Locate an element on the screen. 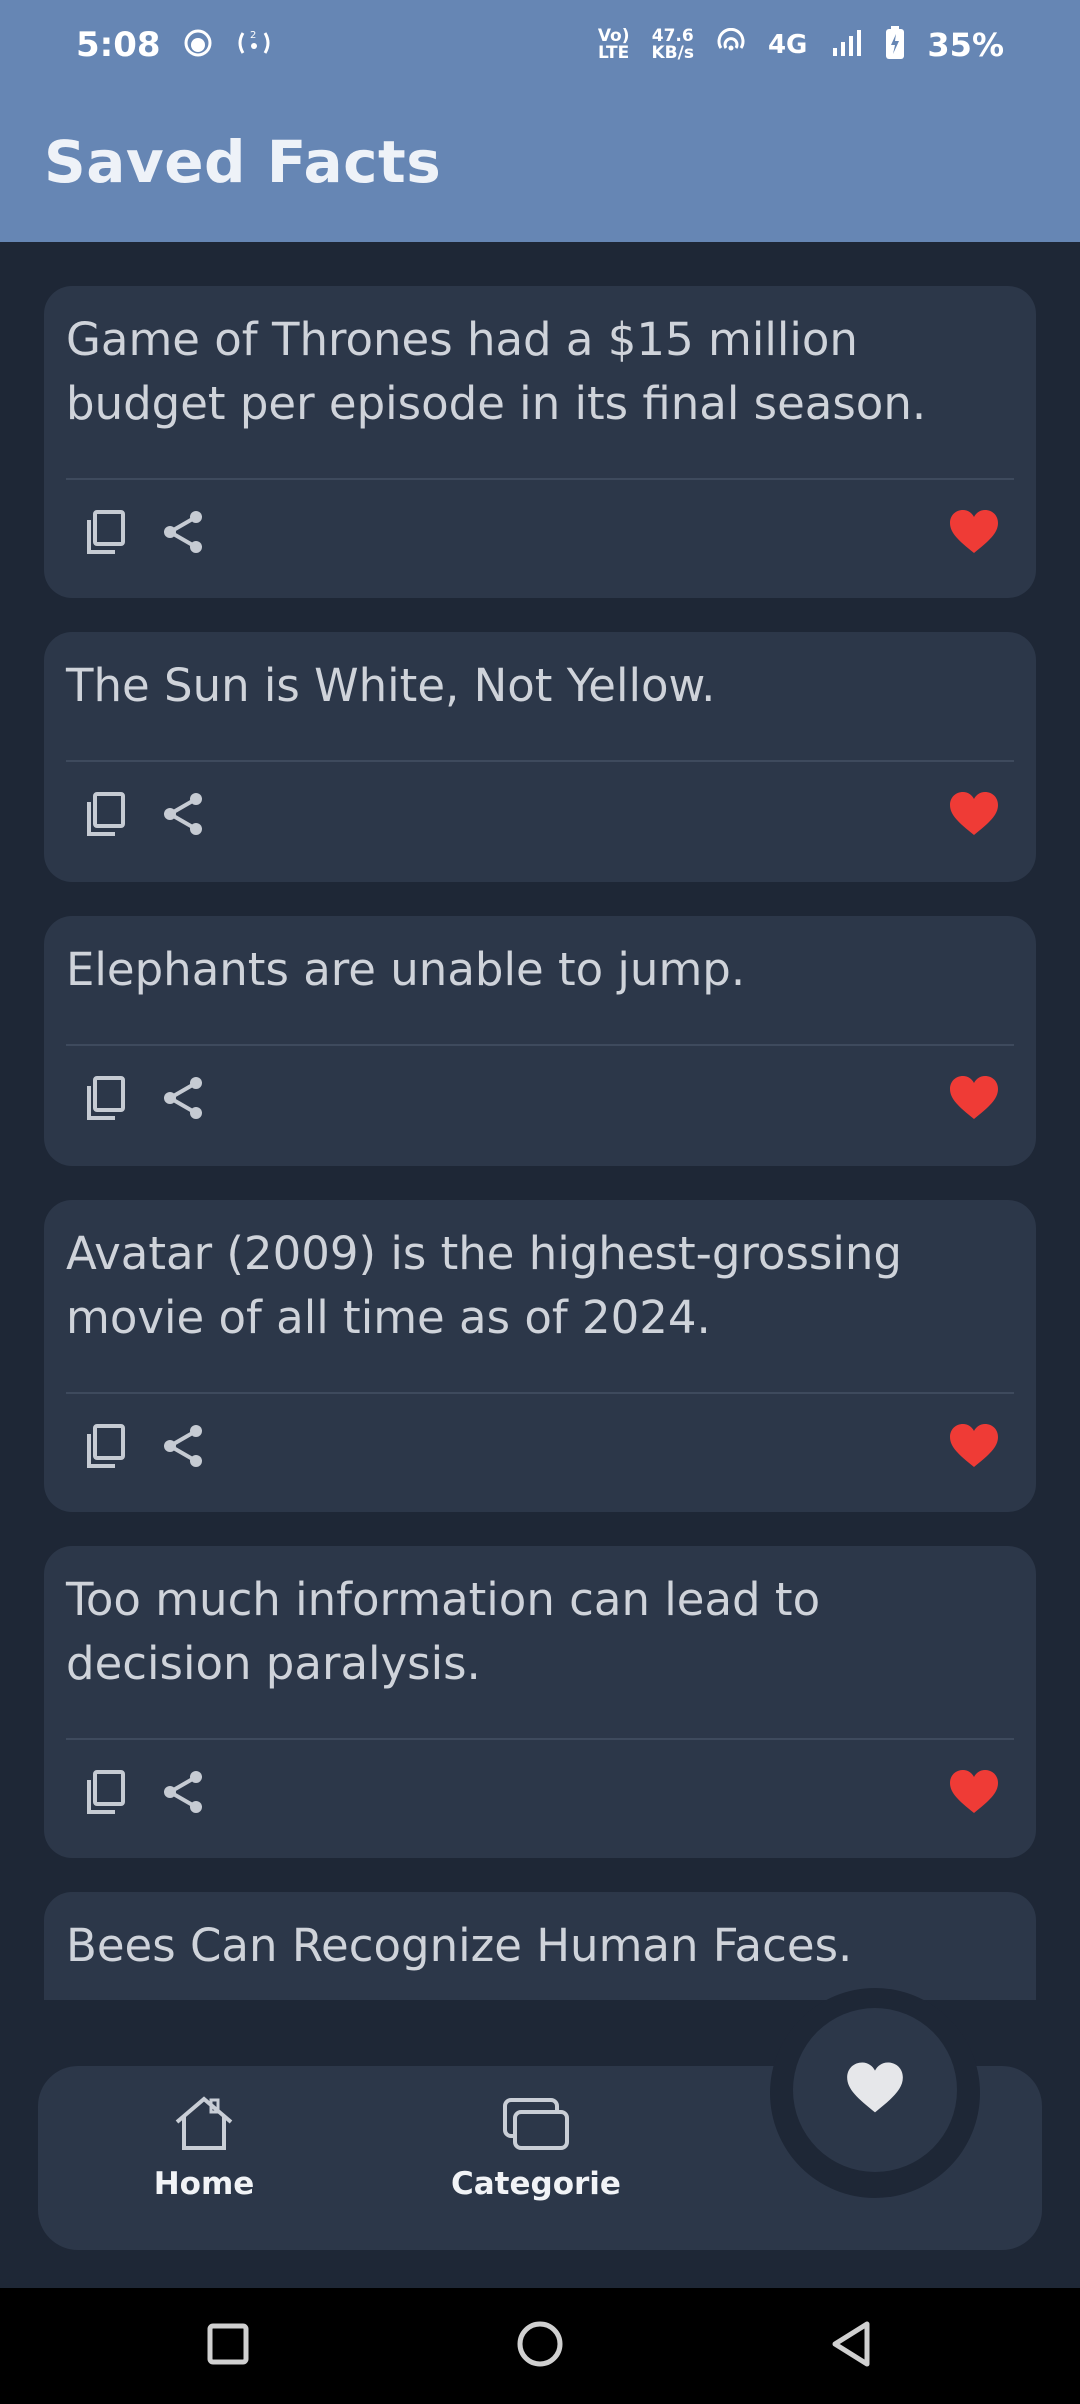  system-navigation-bar is located at coordinates (540, 2346).